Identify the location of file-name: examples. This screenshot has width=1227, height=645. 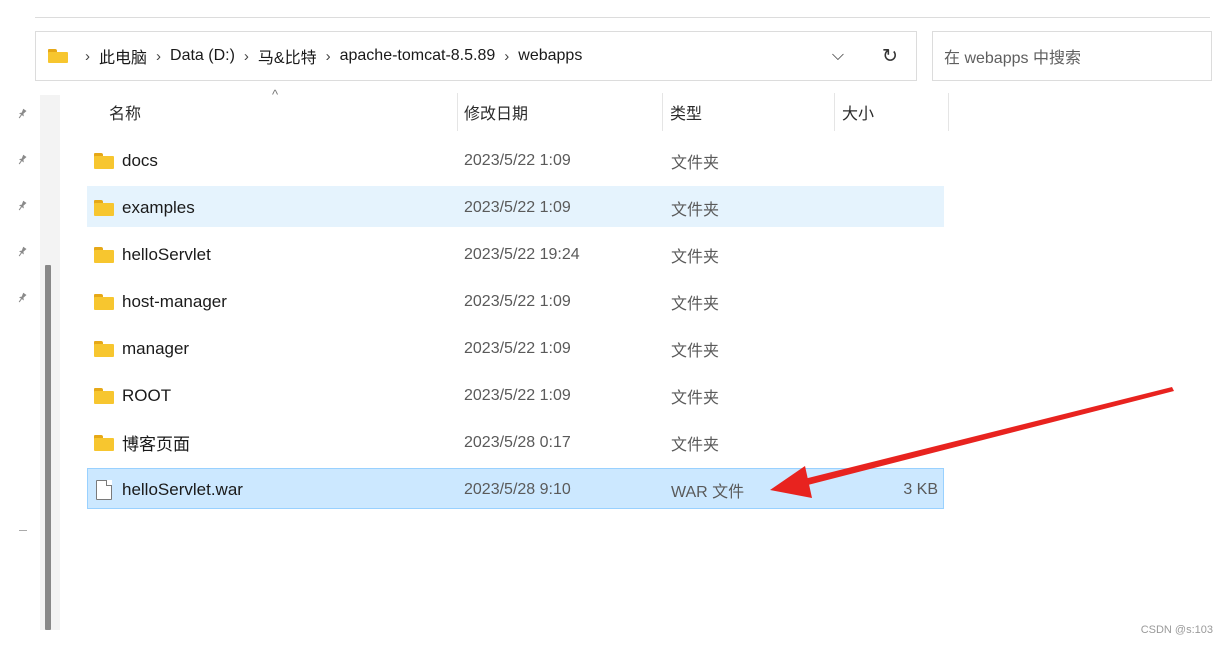
(158, 207).